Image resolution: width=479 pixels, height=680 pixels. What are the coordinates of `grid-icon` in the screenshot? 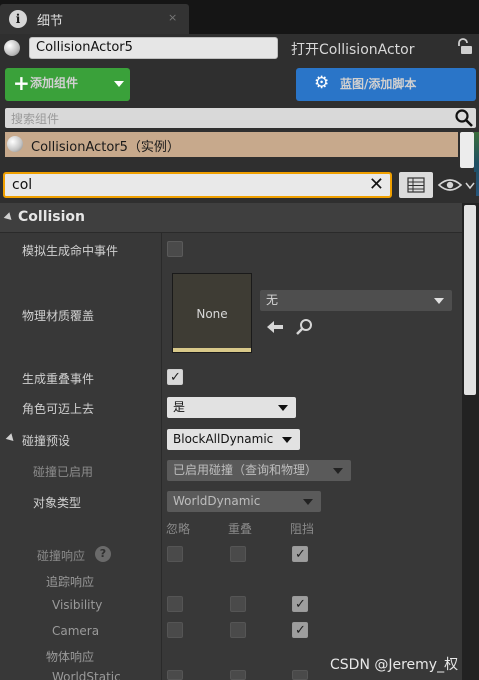 It's located at (416, 185).